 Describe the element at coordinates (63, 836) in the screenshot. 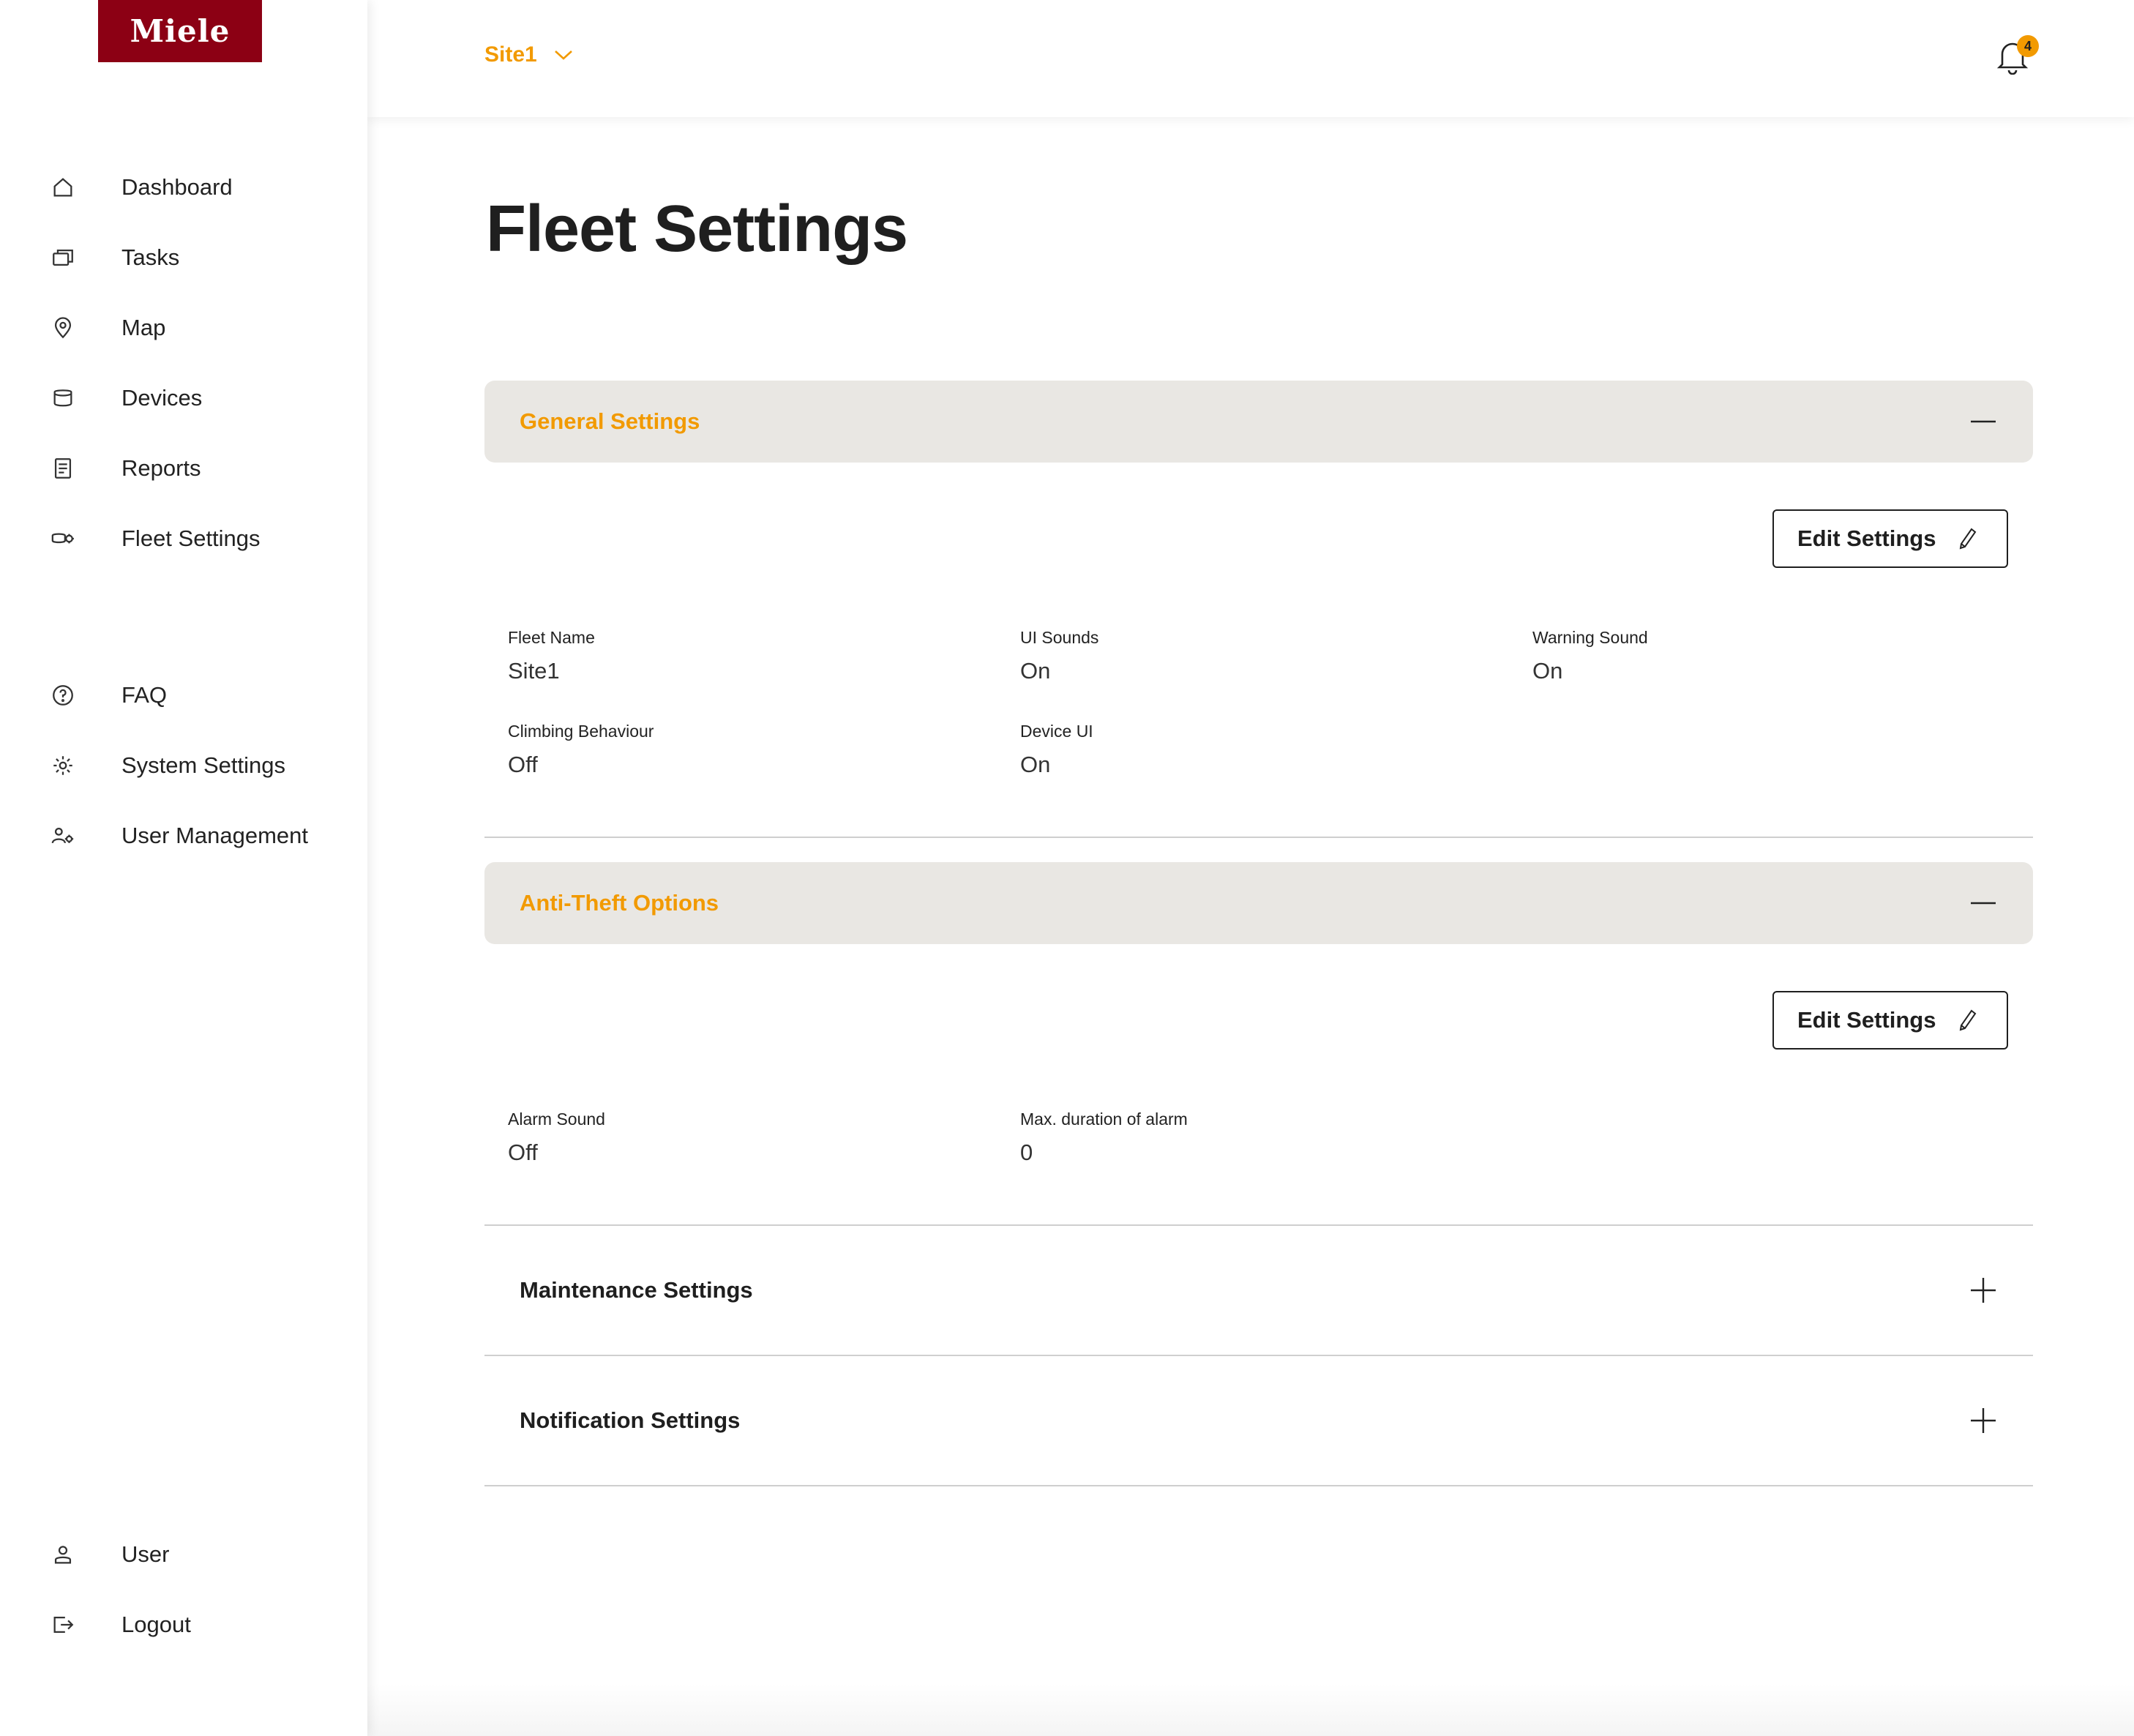

I see `users-gear-icon` at that location.